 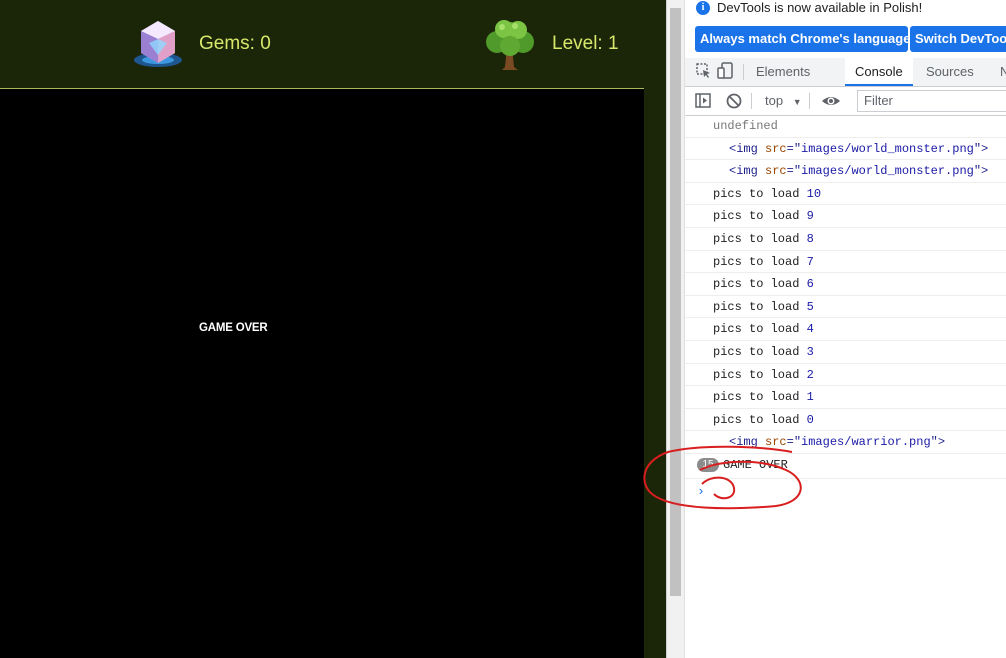 What do you see at coordinates (797, 102) in the screenshot?
I see `dropdown-arrow-icon: ▼` at bounding box center [797, 102].